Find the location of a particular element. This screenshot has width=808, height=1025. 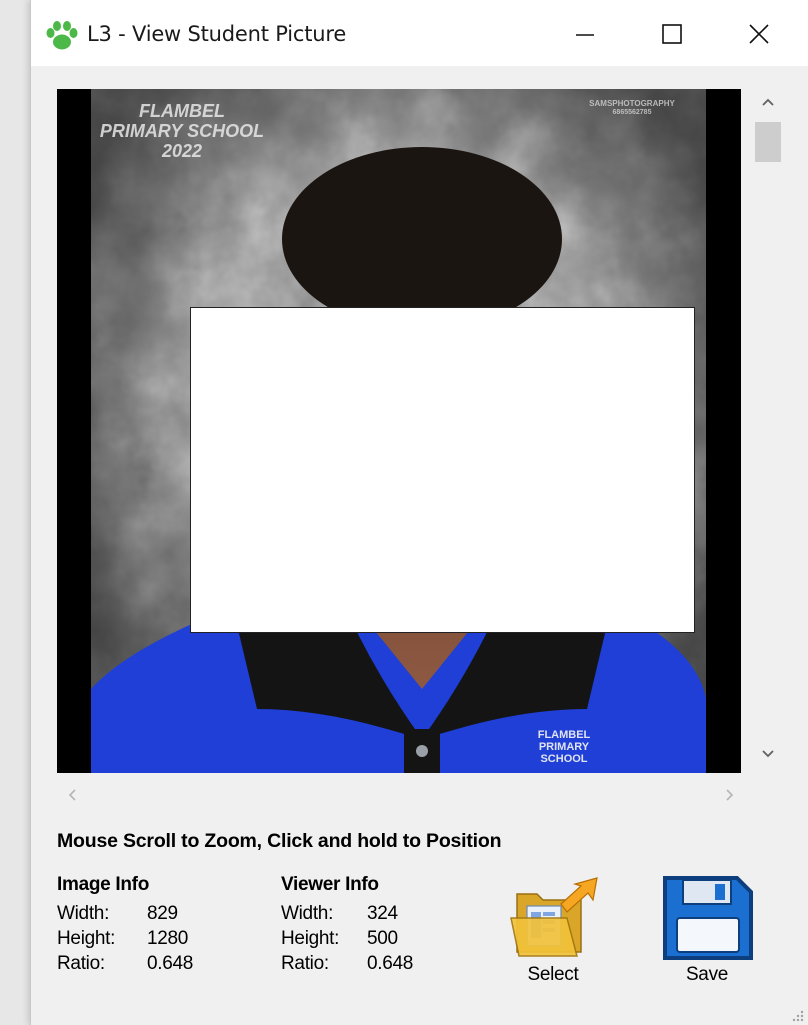

vertical-scroll-thumb is located at coordinates (768, 142).